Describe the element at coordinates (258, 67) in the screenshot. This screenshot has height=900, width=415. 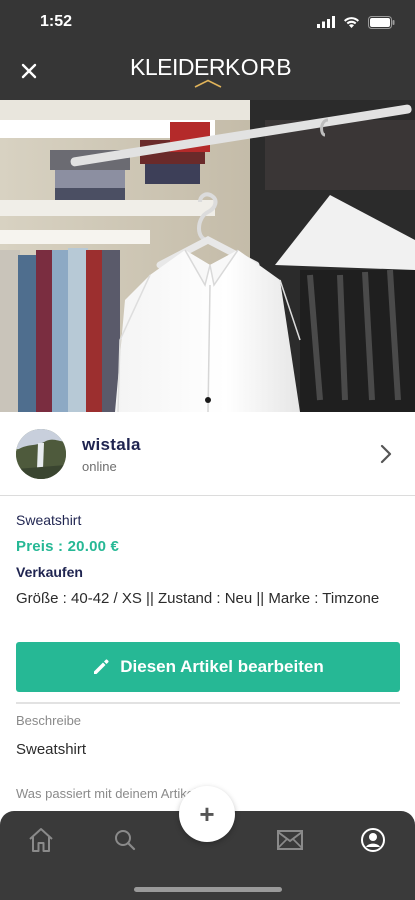
I see `logo-text-bold: KORB` at that location.